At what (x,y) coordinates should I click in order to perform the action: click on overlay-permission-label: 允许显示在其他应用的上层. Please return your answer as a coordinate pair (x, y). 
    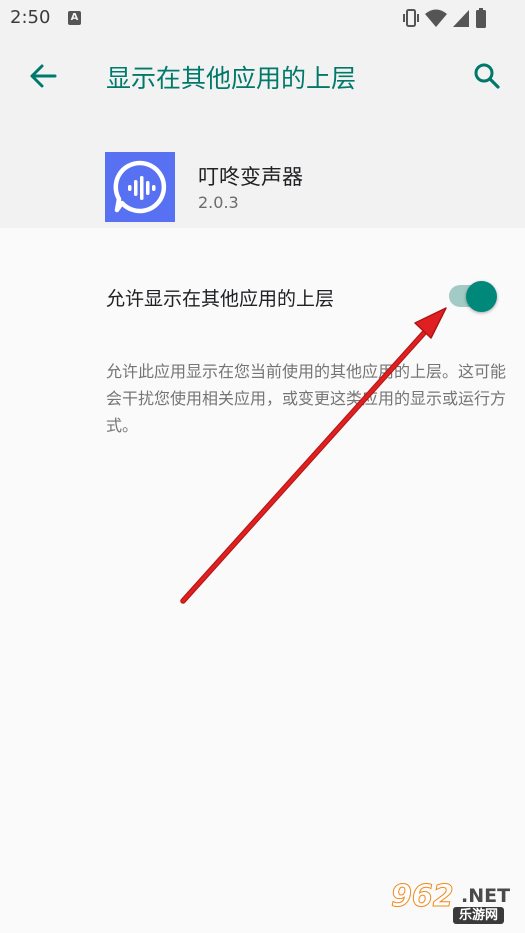
    Looking at the image, I should click on (220, 299).